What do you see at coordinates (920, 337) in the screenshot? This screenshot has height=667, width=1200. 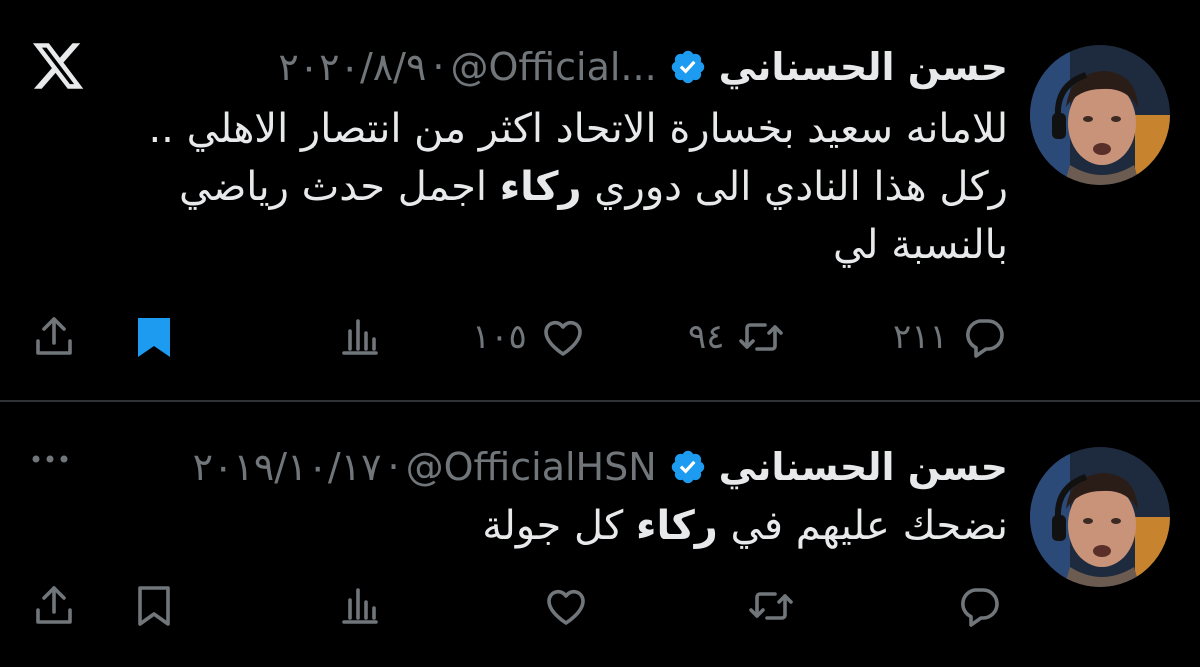 I see `reply-count: ٢١١` at bounding box center [920, 337].